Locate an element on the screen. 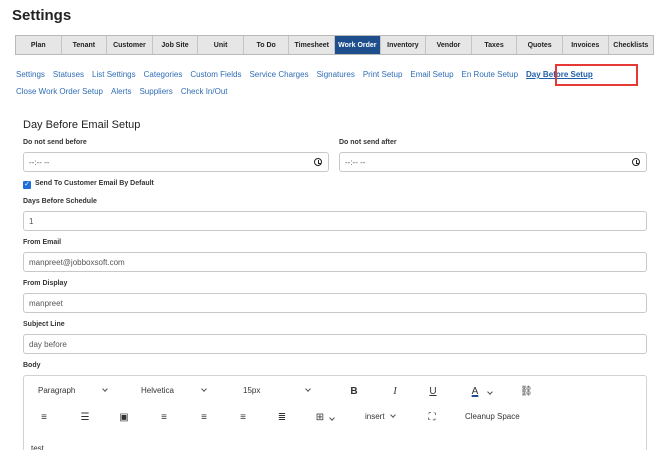 Image resolution: width=669 pixels, height=450 pixels. tab-inventory: Inventory is located at coordinates (404, 45).